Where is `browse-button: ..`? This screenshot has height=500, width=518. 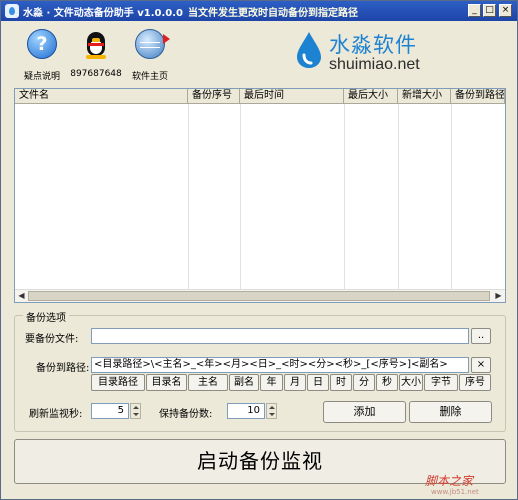 browse-button: .. is located at coordinates (481, 336).